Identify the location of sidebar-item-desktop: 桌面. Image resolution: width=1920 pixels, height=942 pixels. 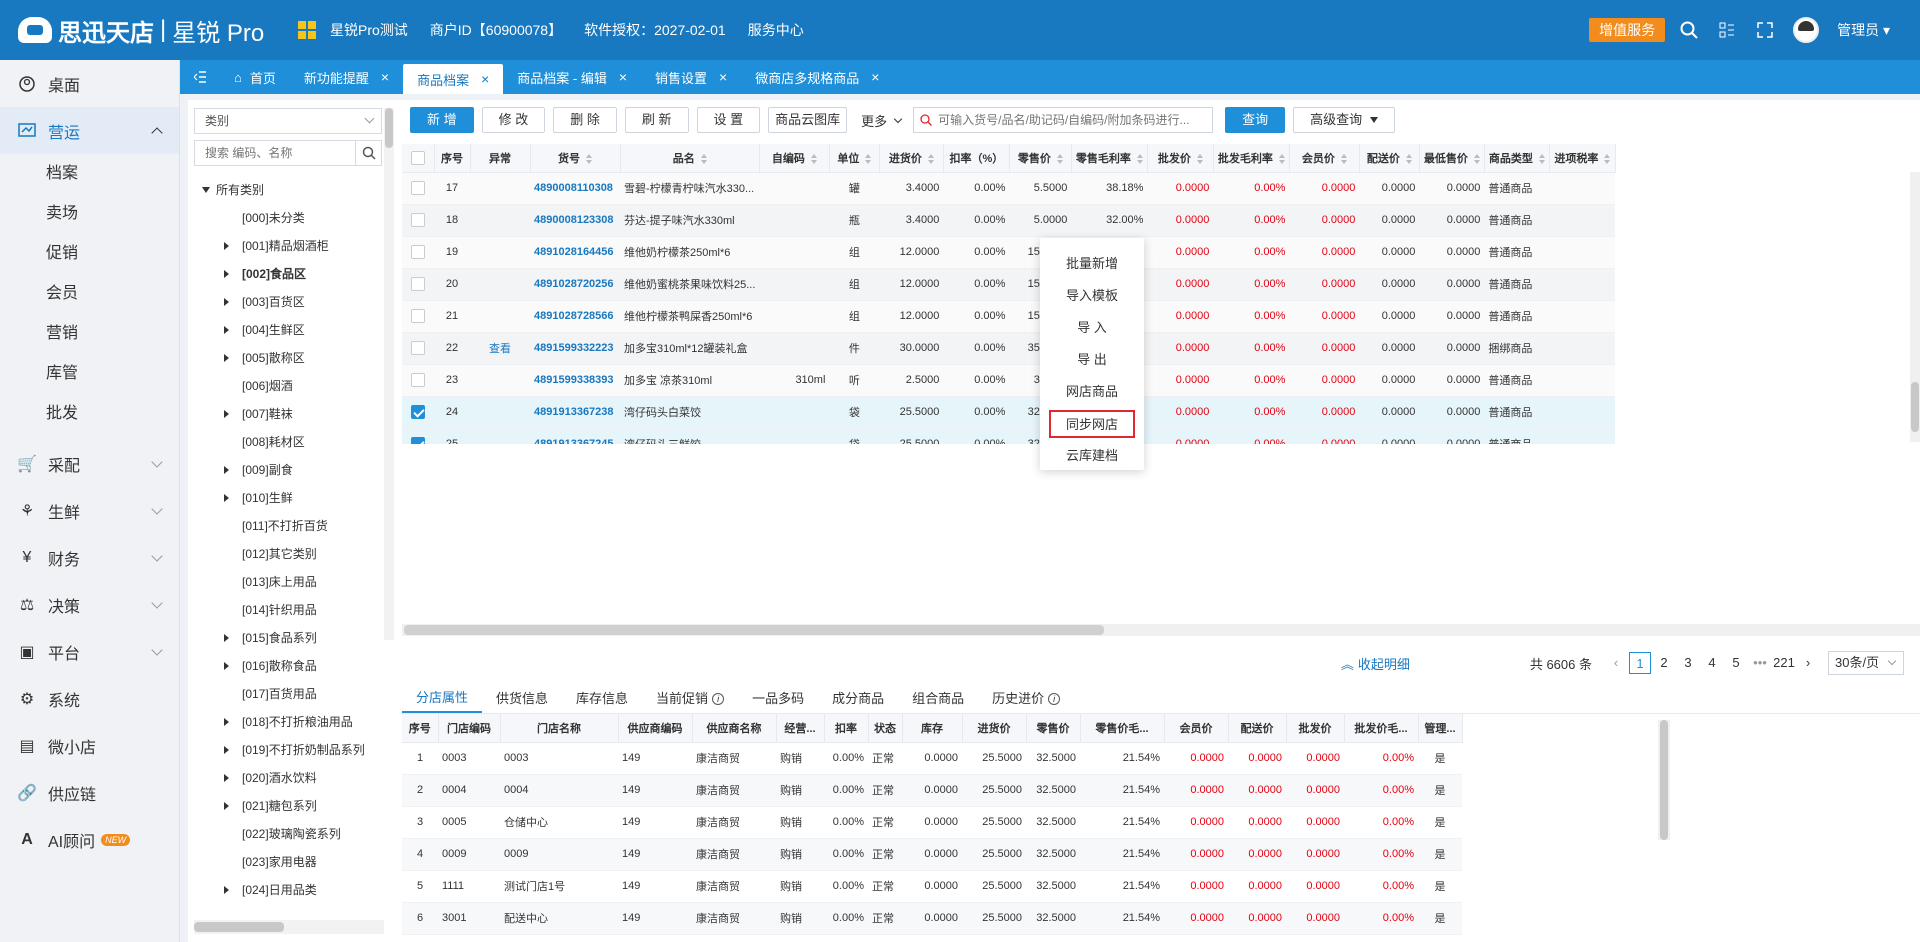
(89, 83).